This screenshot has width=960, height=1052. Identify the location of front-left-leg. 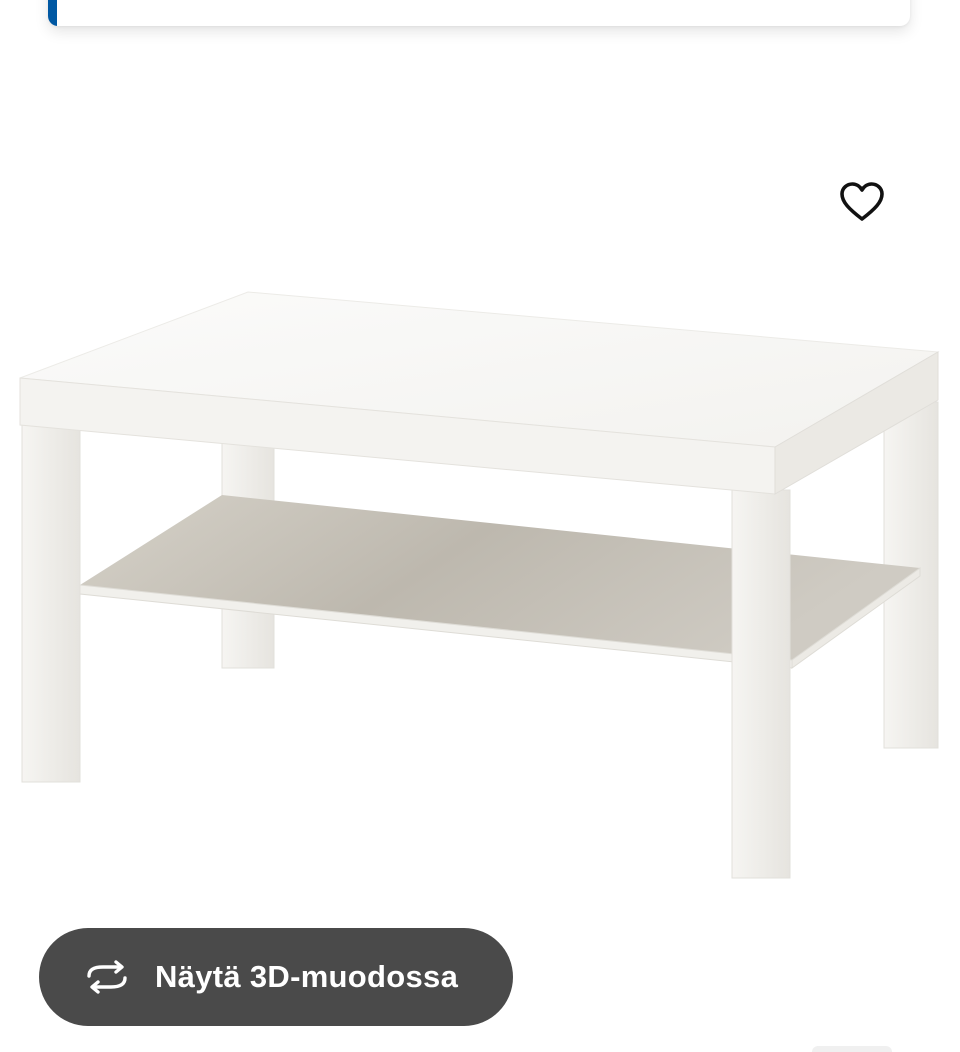
(51, 602).